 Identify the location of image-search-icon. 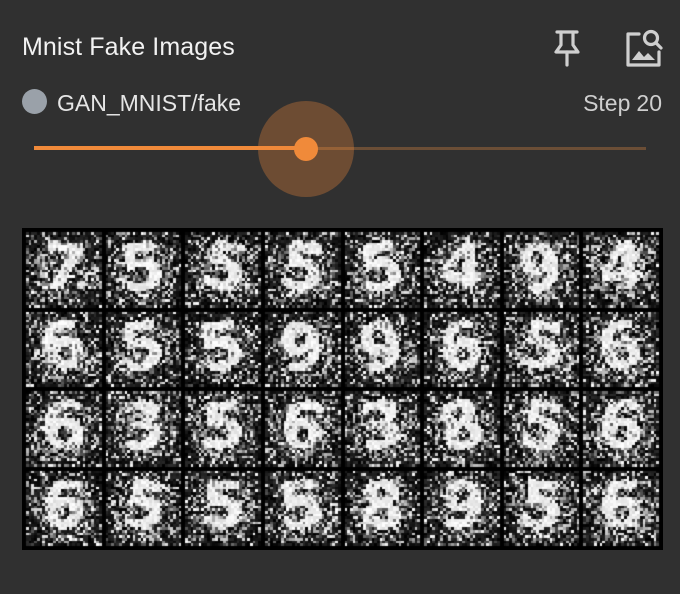
(644, 48).